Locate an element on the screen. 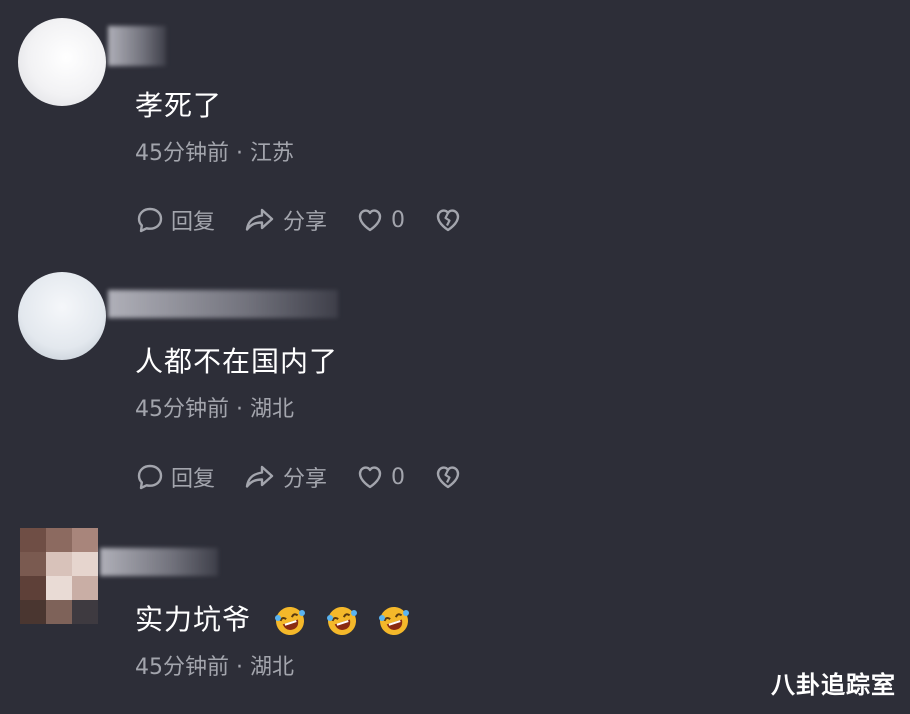 The height and width of the screenshot is (714, 910). watermark: 八卦追踪室 is located at coordinates (833, 685).